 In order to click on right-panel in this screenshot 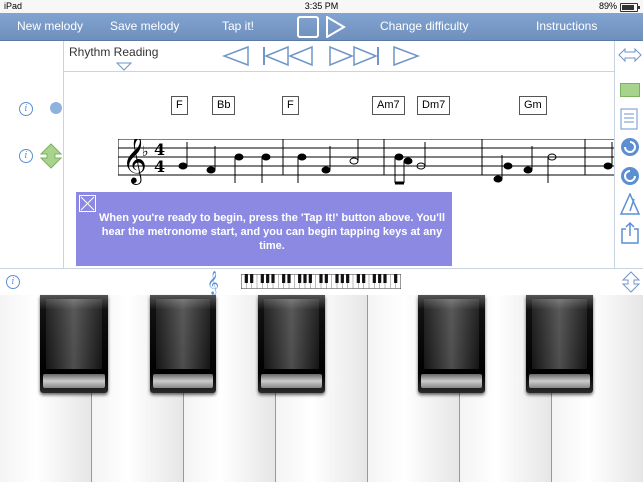, I will do `click(628, 154)`.